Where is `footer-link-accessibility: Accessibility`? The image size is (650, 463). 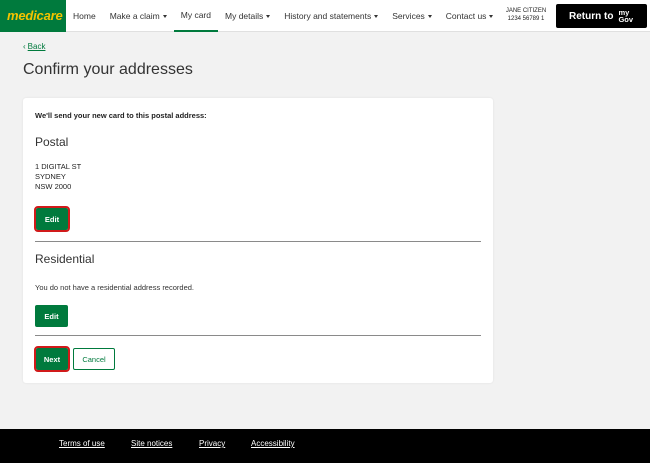 footer-link-accessibility: Accessibility is located at coordinates (273, 443).